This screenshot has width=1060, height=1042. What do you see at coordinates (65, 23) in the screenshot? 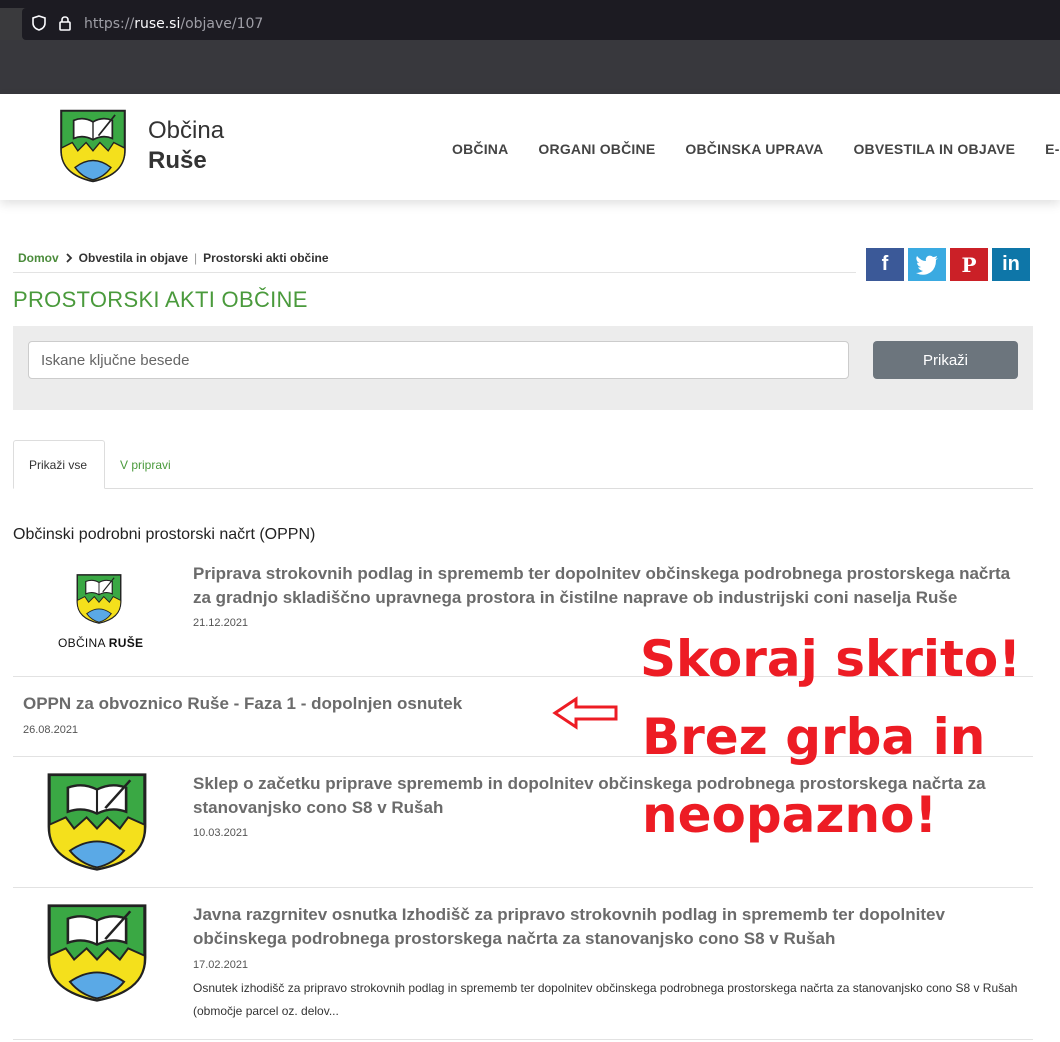
I see `lock-icon` at bounding box center [65, 23].